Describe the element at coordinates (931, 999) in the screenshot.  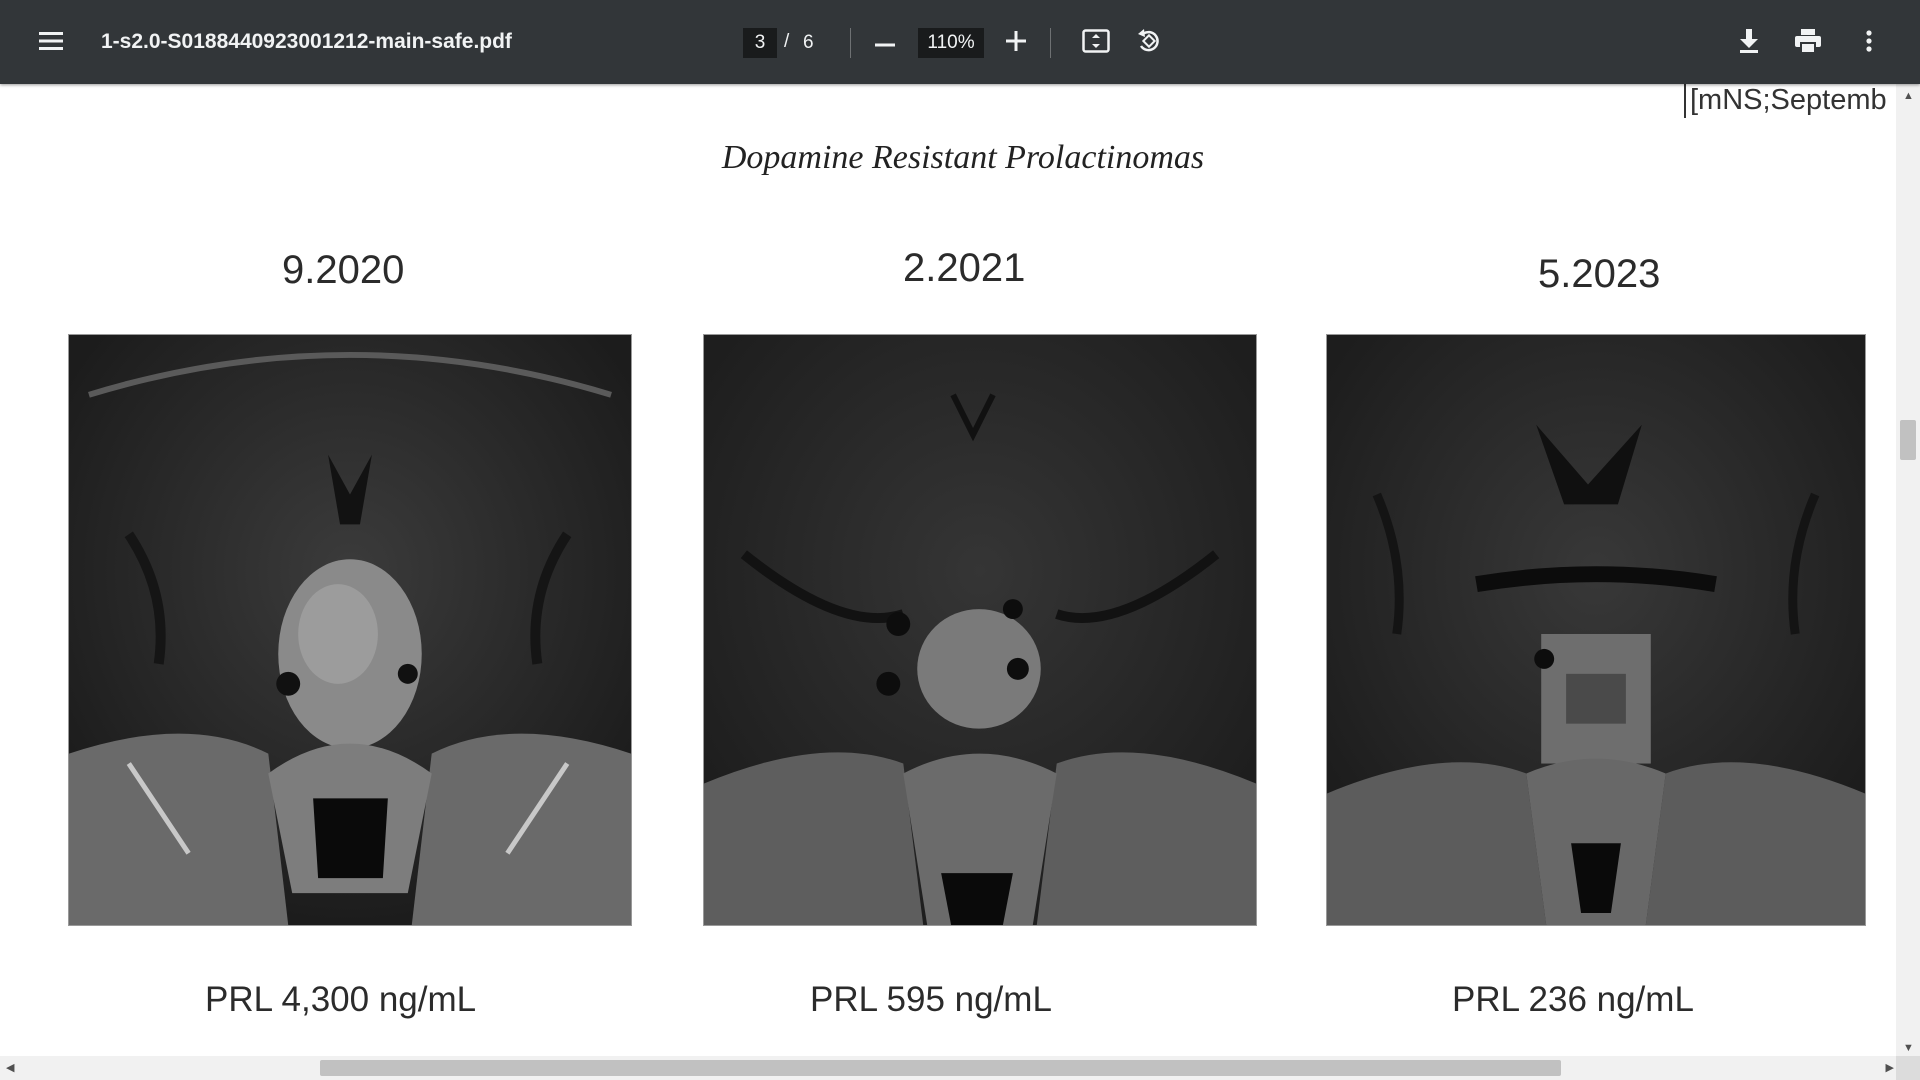
I see `prl-value-2: PRL 595 ng/mL` at that location.